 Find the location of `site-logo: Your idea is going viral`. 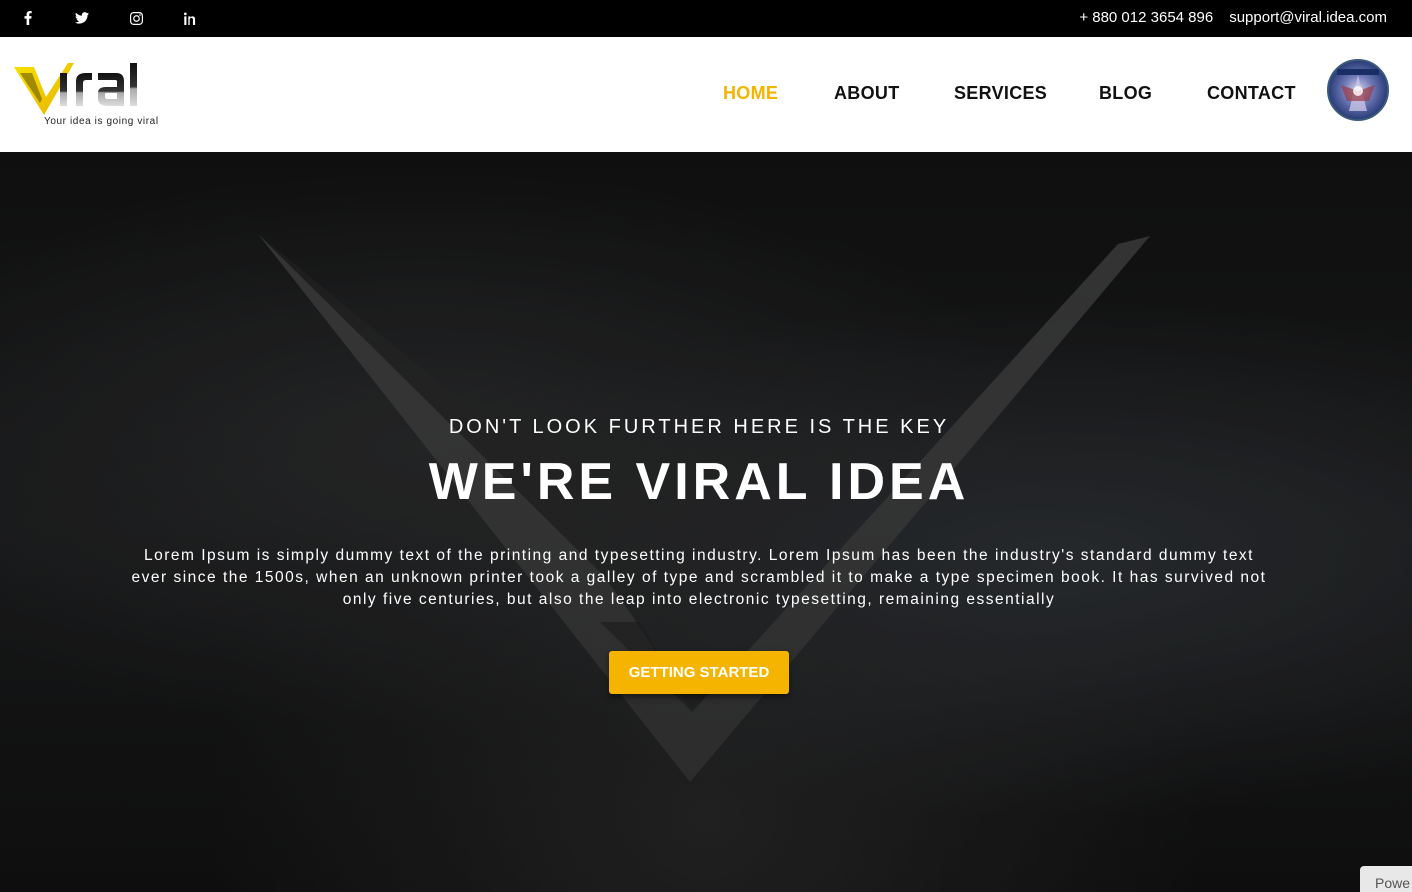

site-logo: Your idea is going viral is located at coordinates (89, 95).